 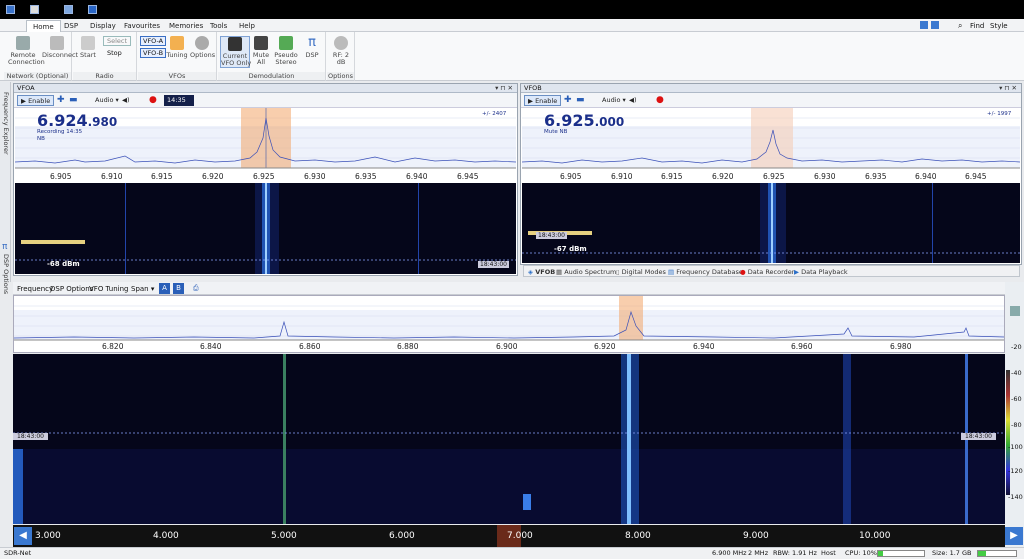 I want to click on mute-all-button: Mute All, so click(x=261, y=51).